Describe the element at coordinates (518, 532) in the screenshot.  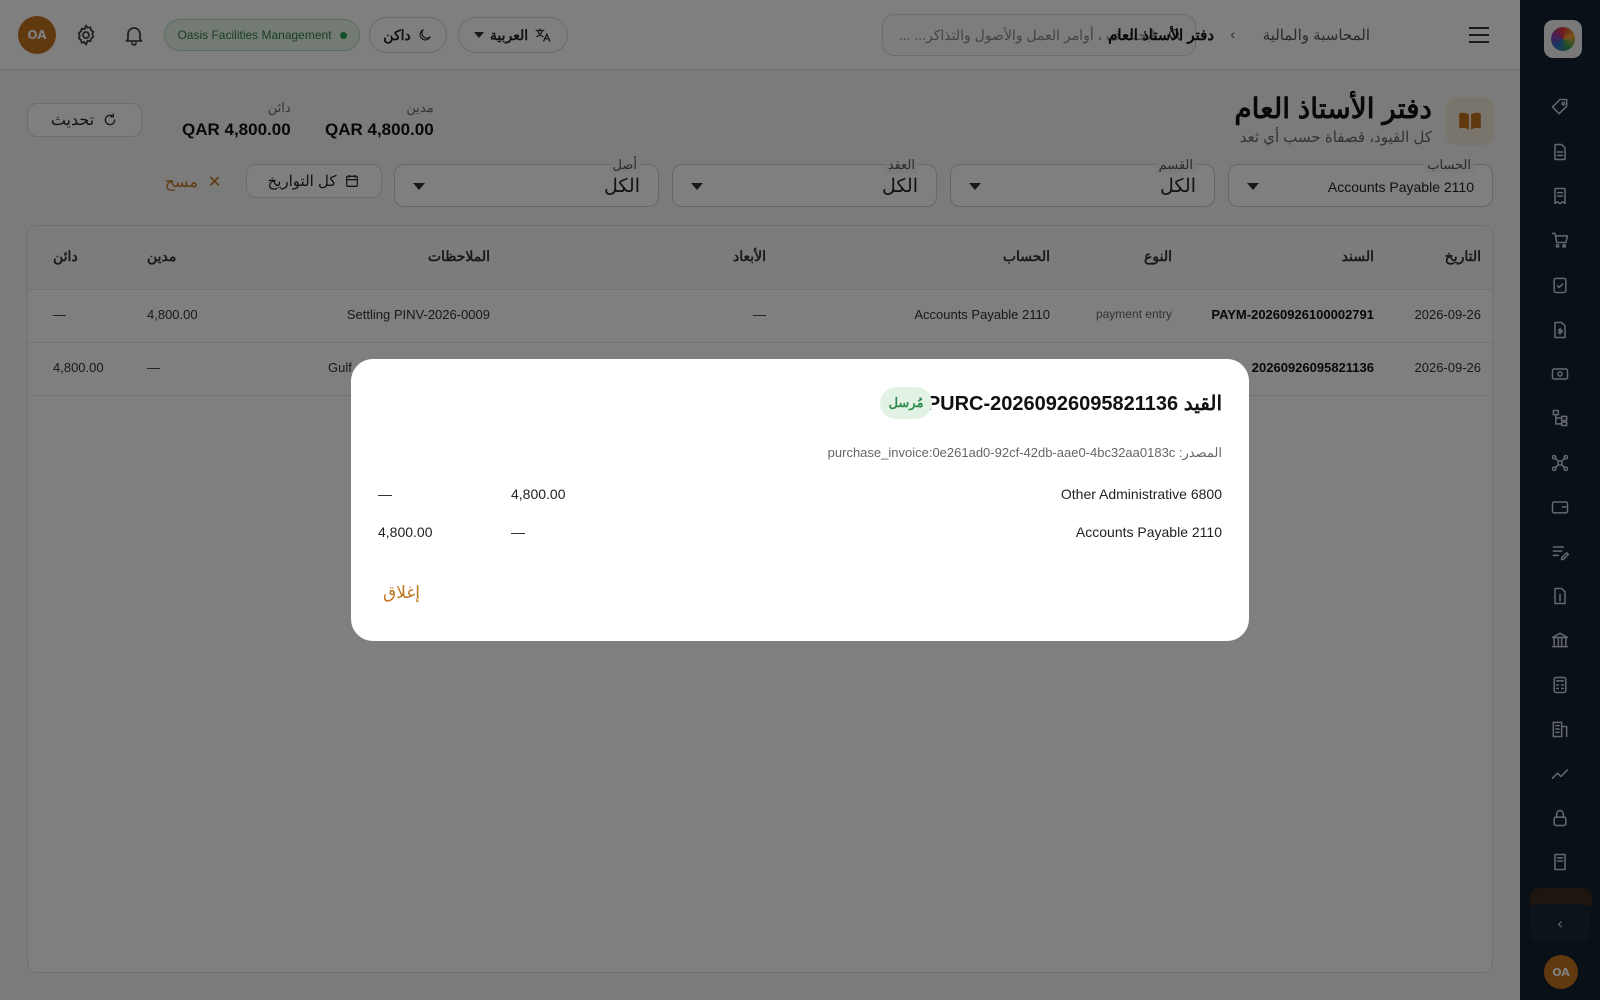
I see `entry-line-debit: —` at that location.